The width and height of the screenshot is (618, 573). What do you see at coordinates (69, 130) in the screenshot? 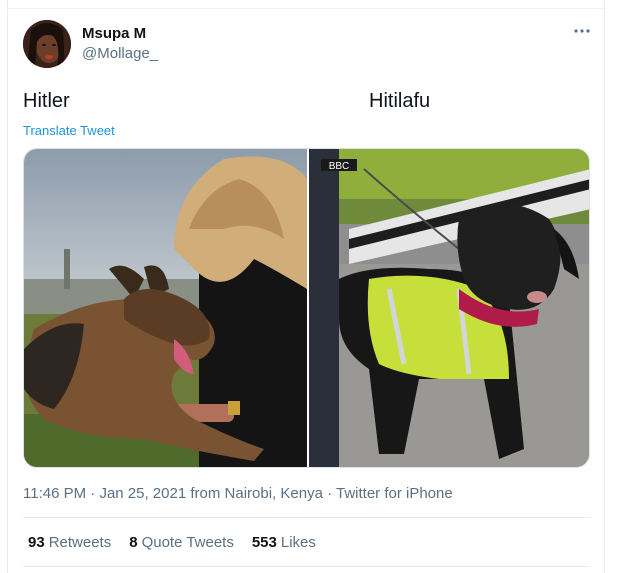
I see `translate-tweet-link: Translate Tweet` at bounding box center [69, 130].